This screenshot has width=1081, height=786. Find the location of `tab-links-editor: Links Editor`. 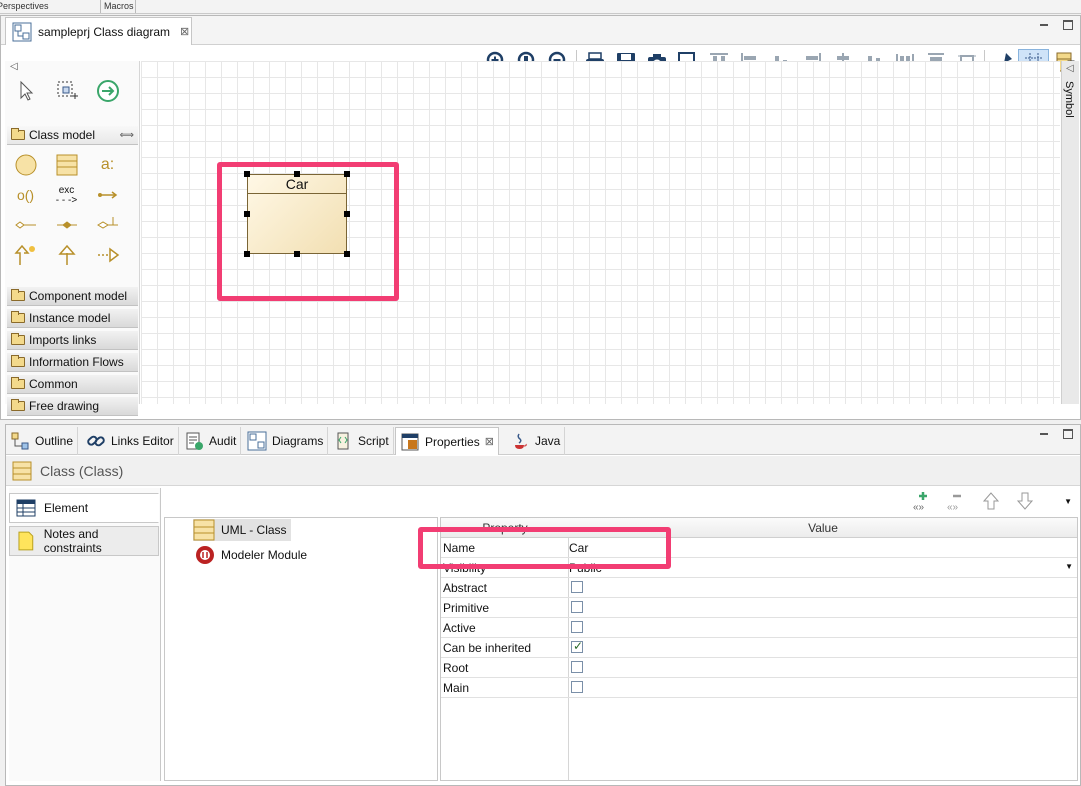

tab-links-editor: Links Editor is located at coordinates (130, 441).